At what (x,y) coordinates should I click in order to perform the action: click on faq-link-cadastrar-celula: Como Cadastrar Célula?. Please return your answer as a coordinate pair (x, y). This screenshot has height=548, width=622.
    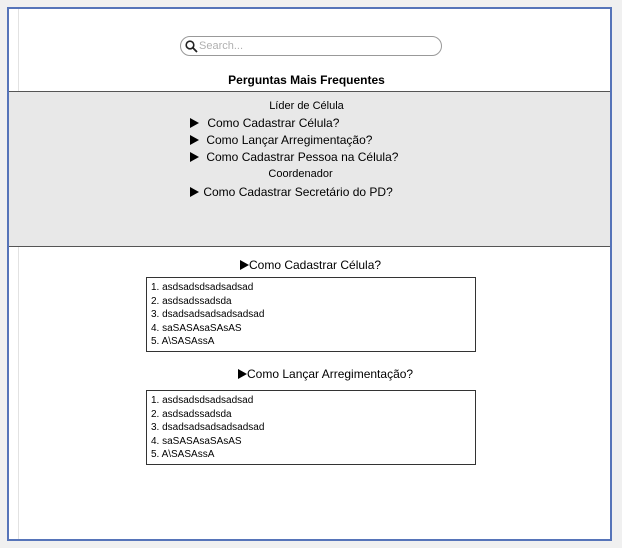
    Looking at the image, I should click on (264, 123).